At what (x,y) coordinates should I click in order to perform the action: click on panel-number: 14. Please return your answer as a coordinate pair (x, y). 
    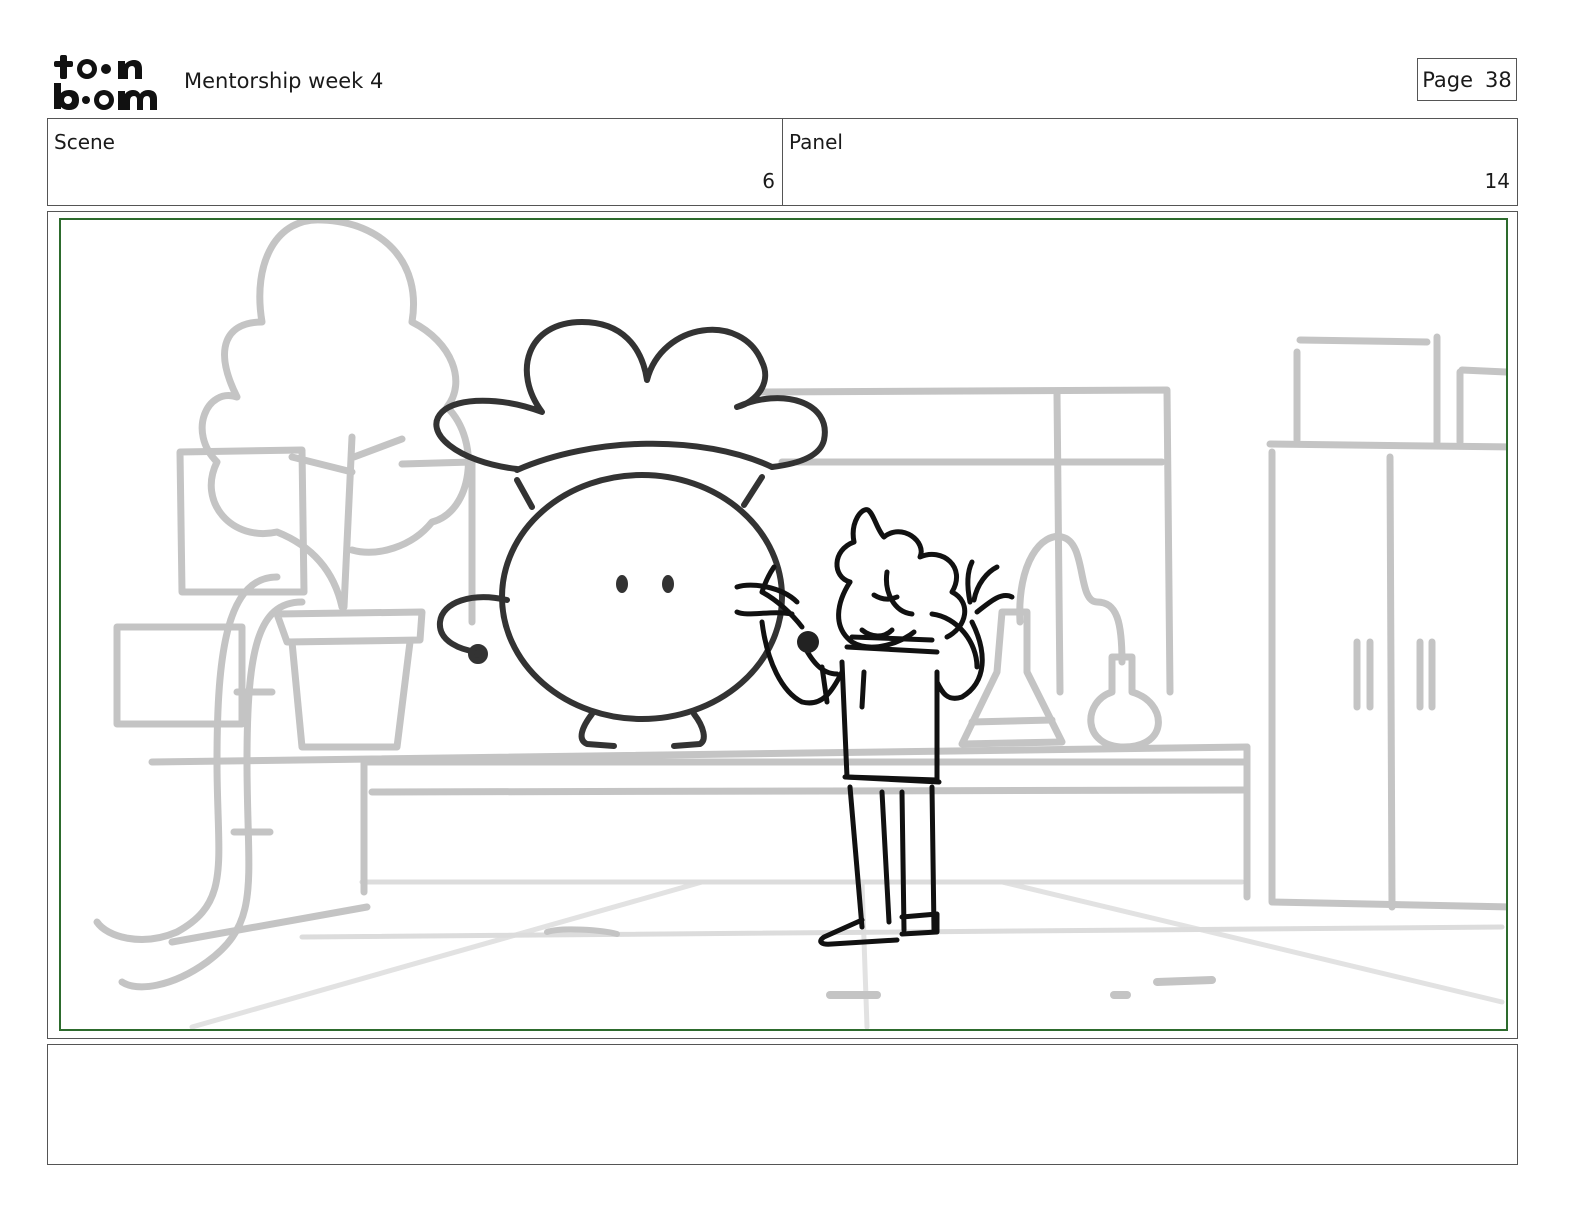
    Looking at the image, I should click on (1497, 181).